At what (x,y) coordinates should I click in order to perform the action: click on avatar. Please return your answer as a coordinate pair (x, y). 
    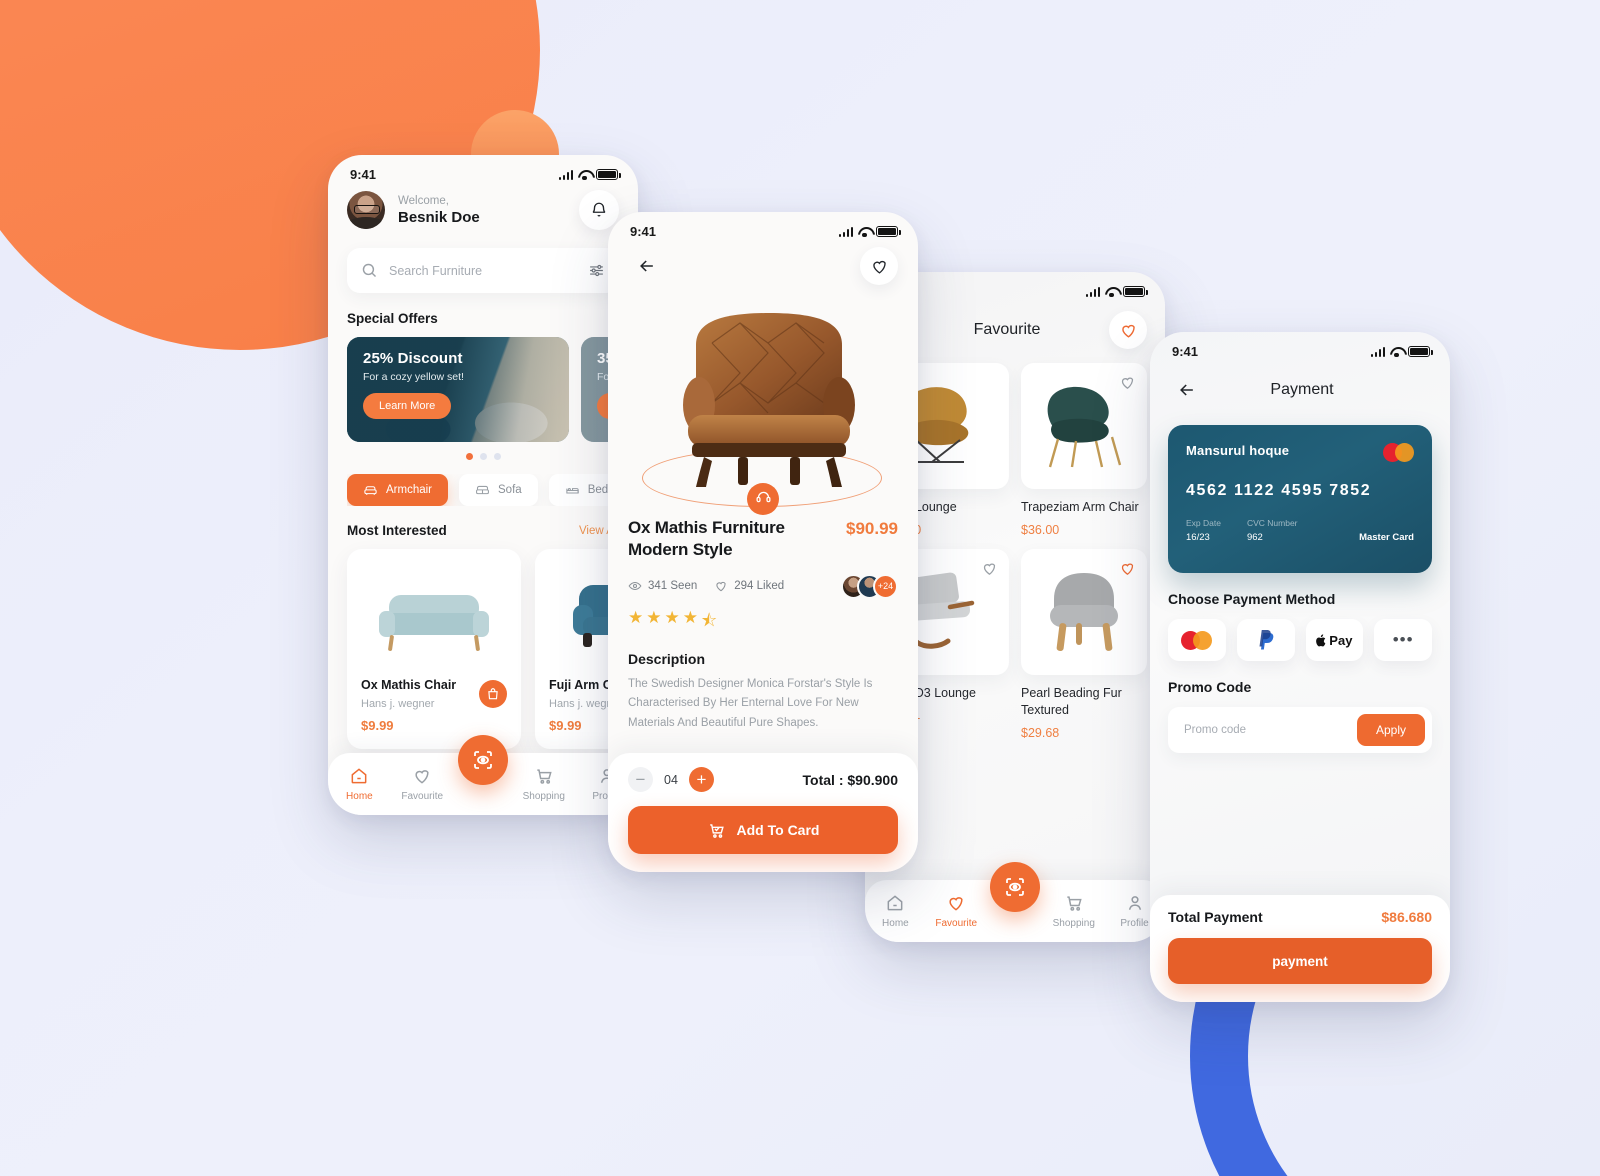
    Looking at the image, I should click on (366, 210).